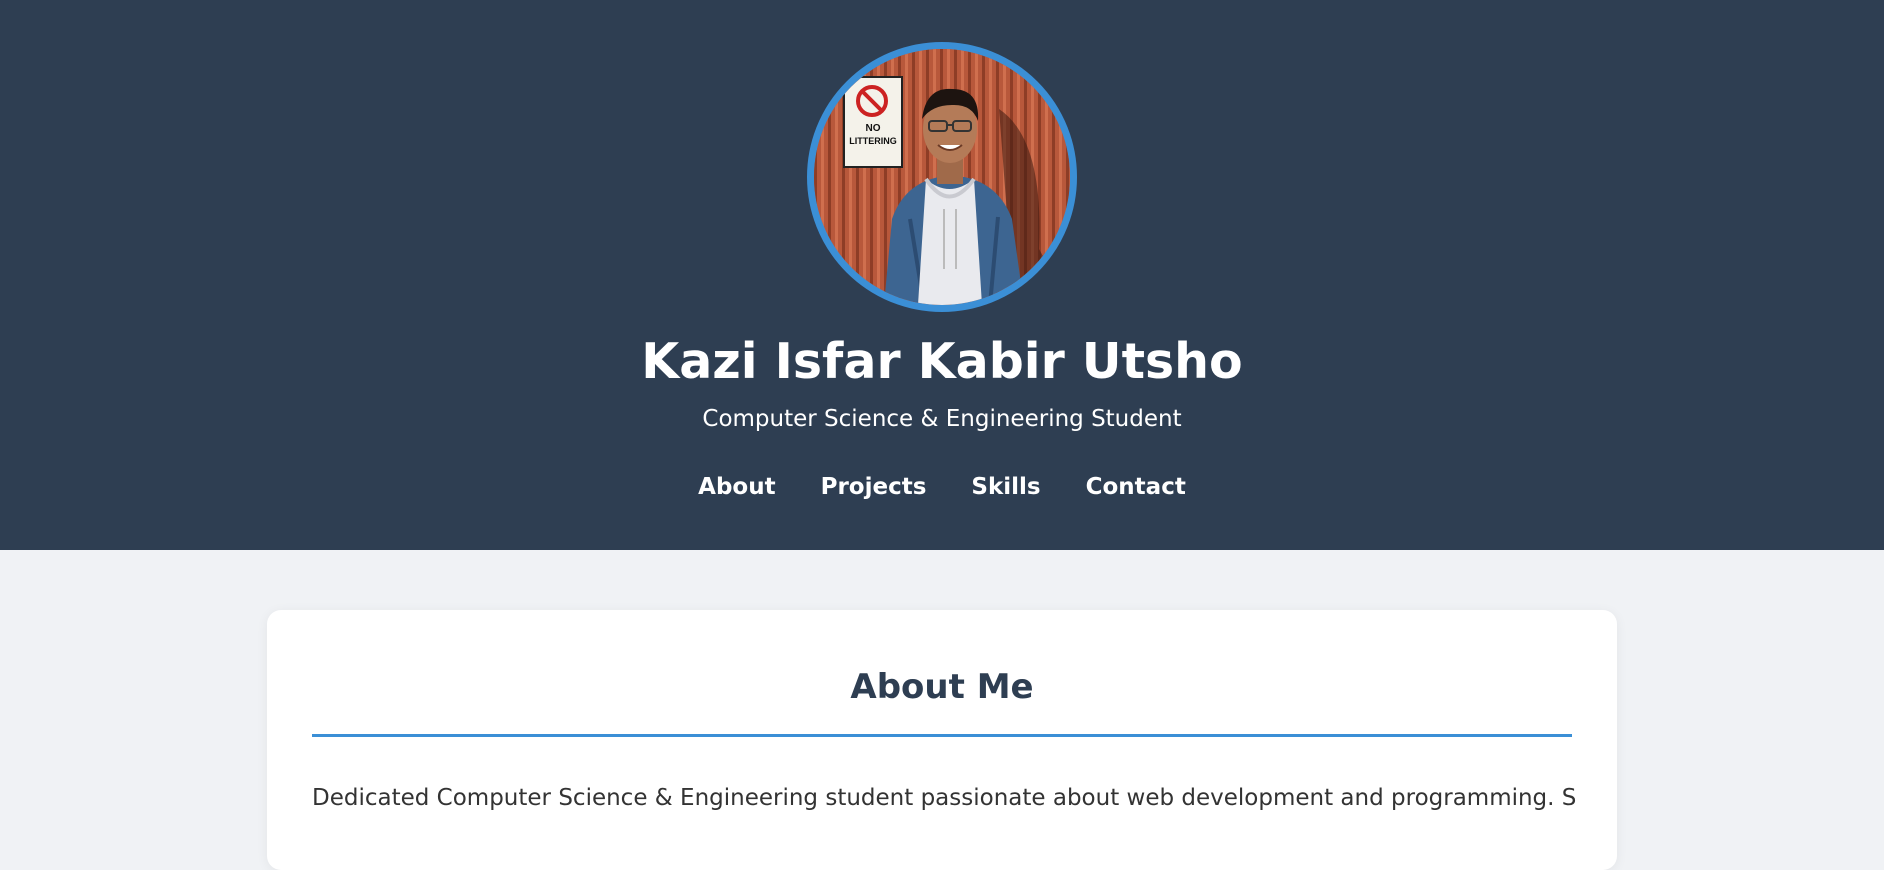 The image size is (1884, 870). Describe the element at coordinates (942, 735) in the screenshot. I see `section-divider` at that location.